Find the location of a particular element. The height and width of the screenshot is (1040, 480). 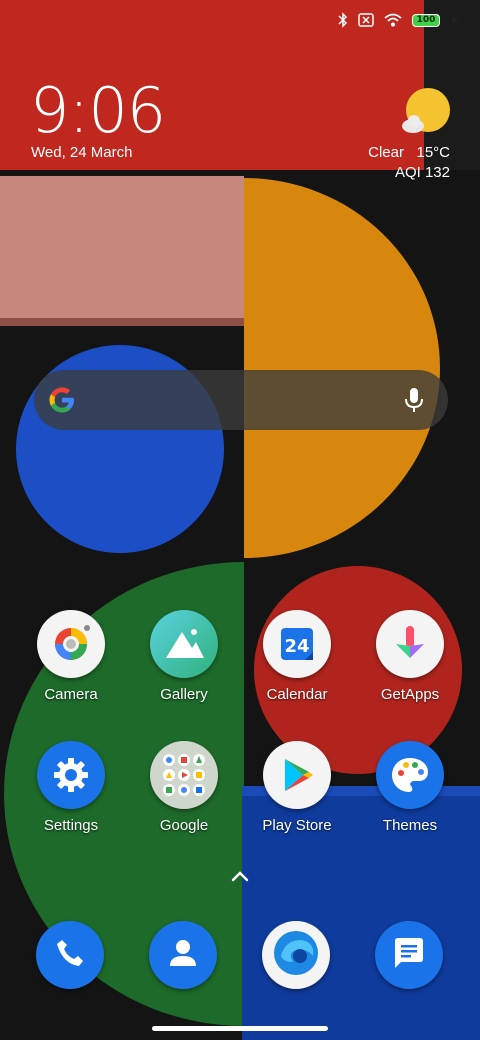

weather-info: Clear 15°C AQI 132 is located at coordinates (409, 163).